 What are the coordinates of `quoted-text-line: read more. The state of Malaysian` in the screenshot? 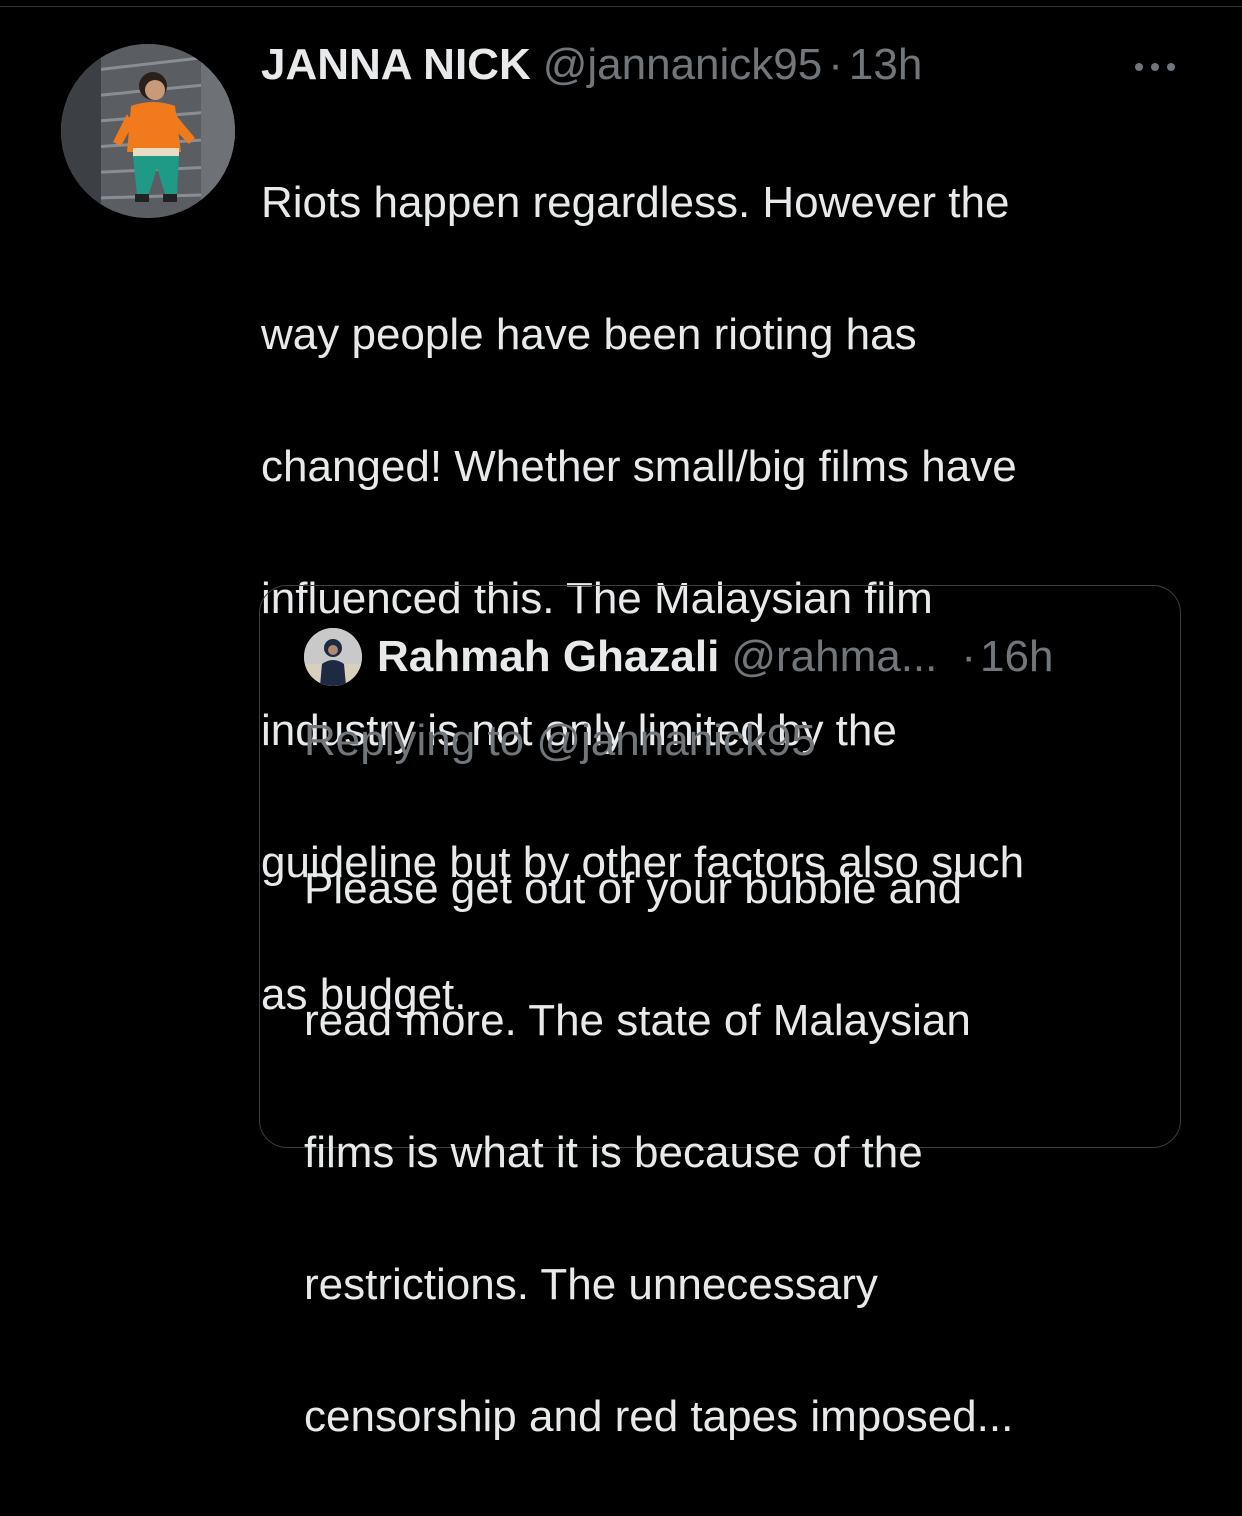 It's located at (637, 1020).